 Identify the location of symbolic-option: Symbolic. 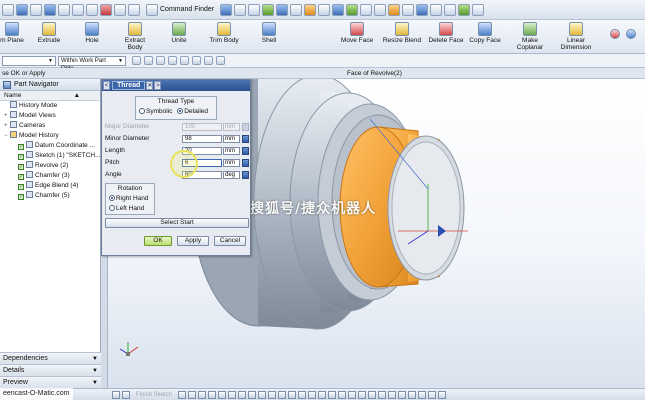
(155, 111).